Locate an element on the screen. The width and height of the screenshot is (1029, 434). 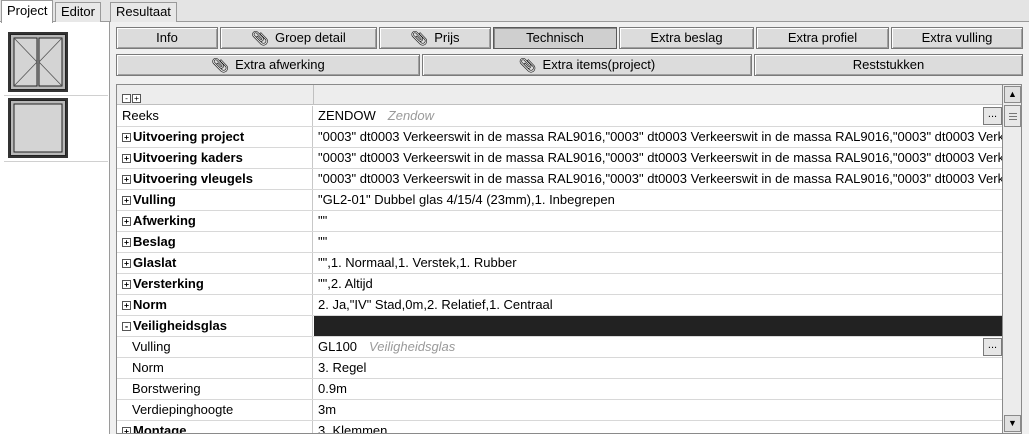
property-name: + Afwerking is located at coordinates (215, 221).